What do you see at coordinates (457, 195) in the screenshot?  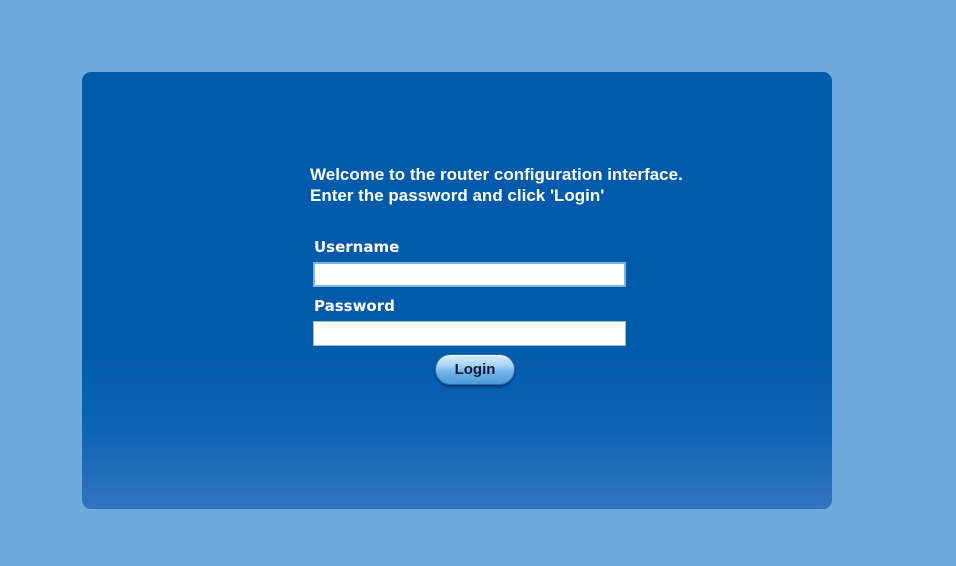 I see `welcome-line-2: Enter the password and click 'Login'` at bounding box center [457, 195].